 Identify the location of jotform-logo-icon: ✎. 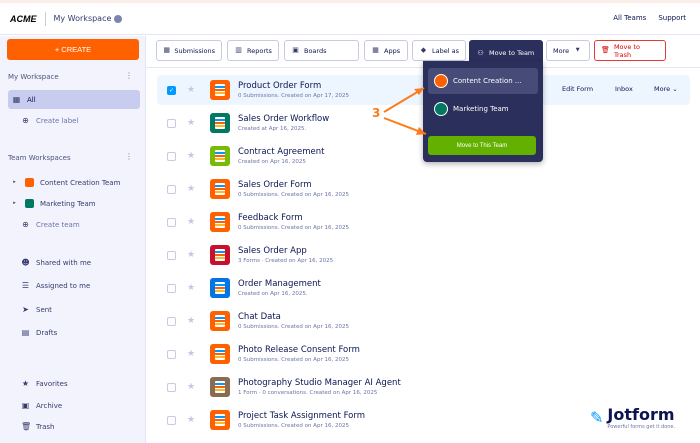
(597, 417).